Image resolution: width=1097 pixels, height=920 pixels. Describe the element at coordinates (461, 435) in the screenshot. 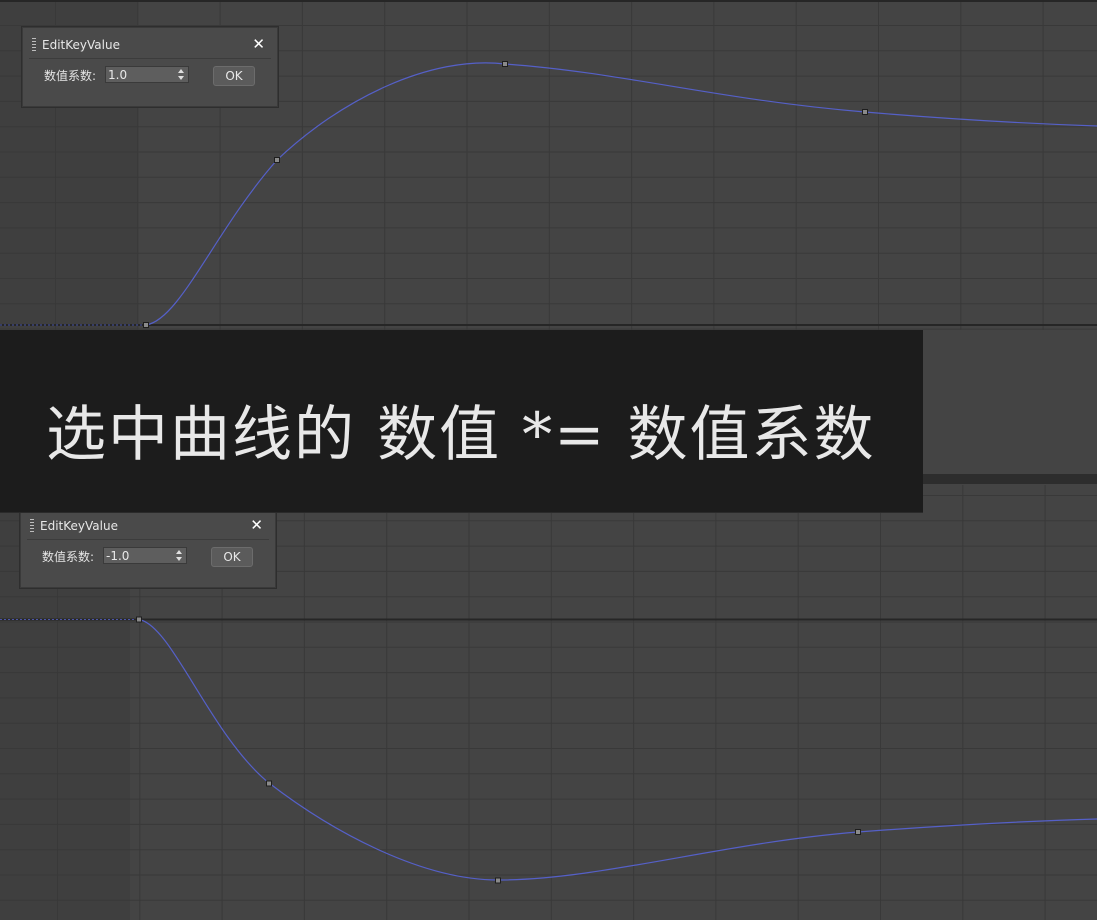

I see `caption-text: 选中曲线的 数值 *= 数值系数` at that location.